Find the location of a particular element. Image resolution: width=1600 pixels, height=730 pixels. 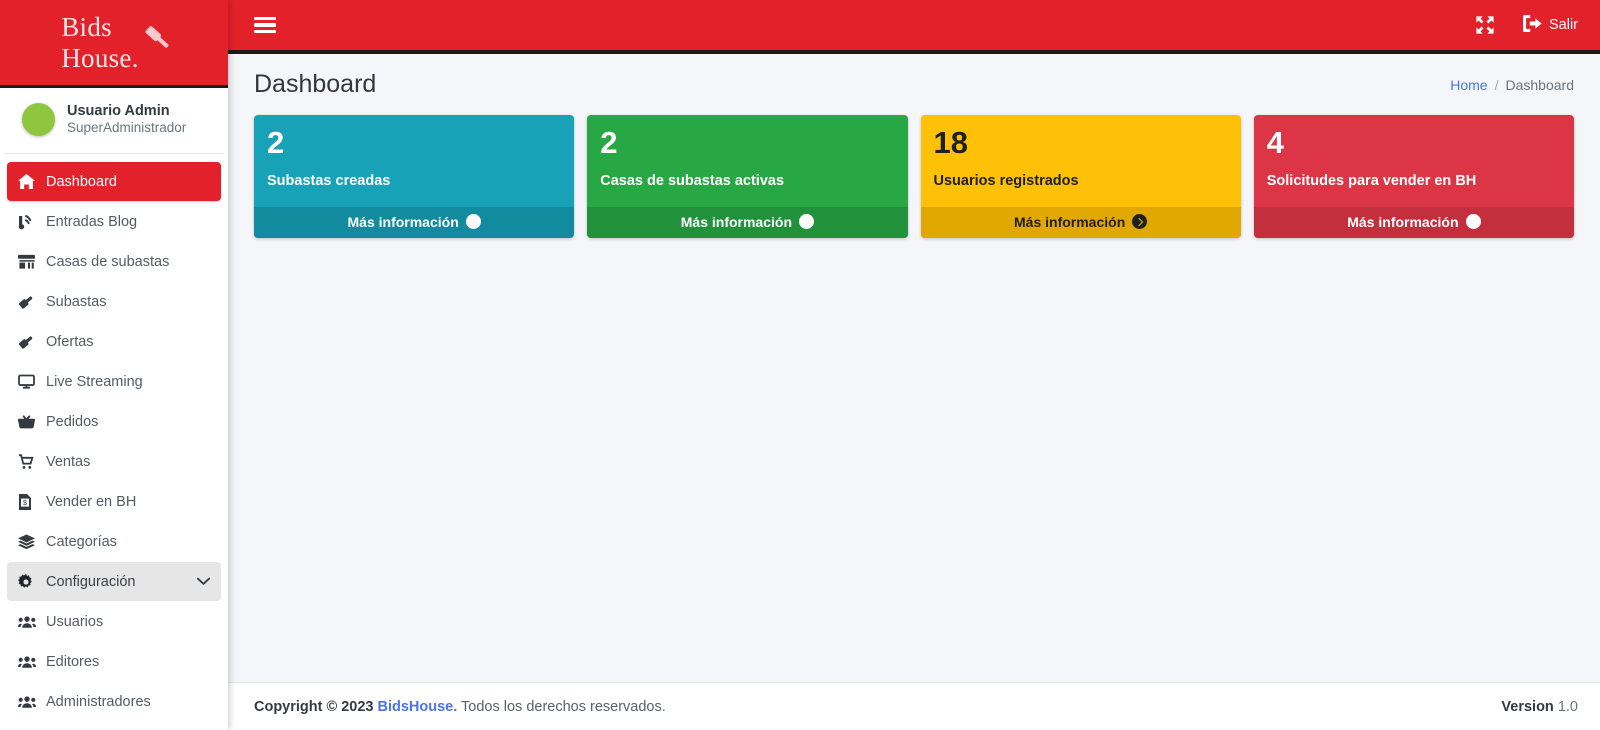

sidebar-item-usuarios: Usuarios is located at coordinates (114, 621).